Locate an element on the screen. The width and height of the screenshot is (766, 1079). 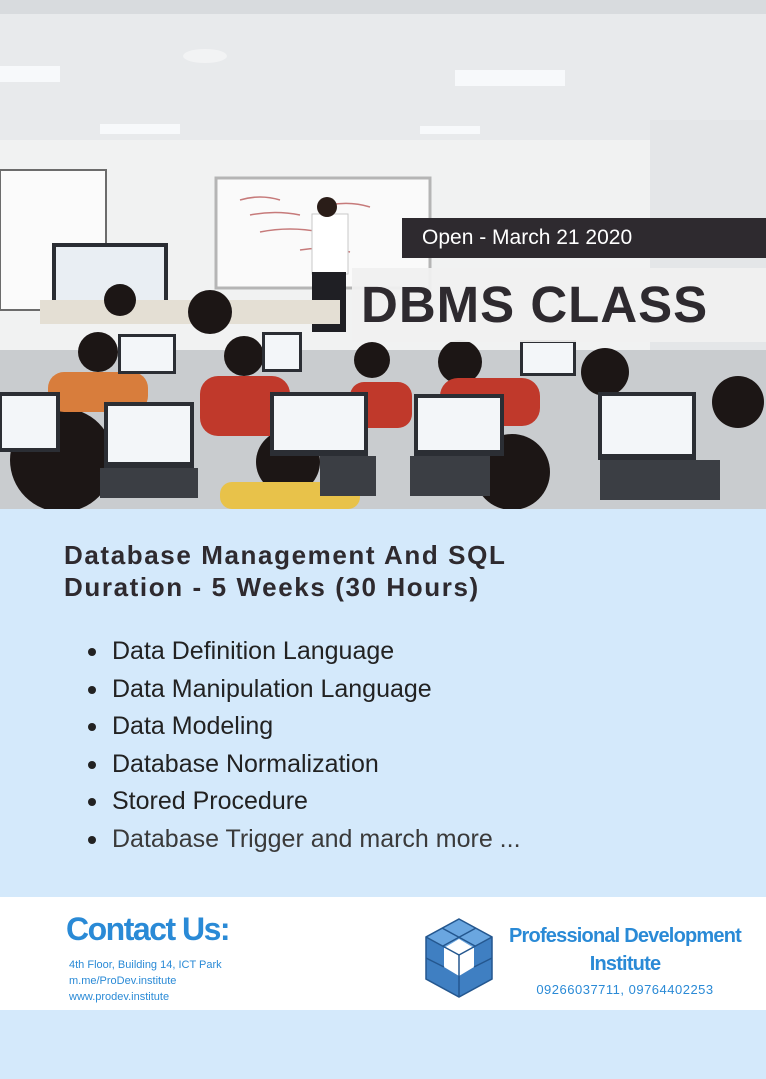
list-item: Database Normalization is located at coordinates (304, 765).